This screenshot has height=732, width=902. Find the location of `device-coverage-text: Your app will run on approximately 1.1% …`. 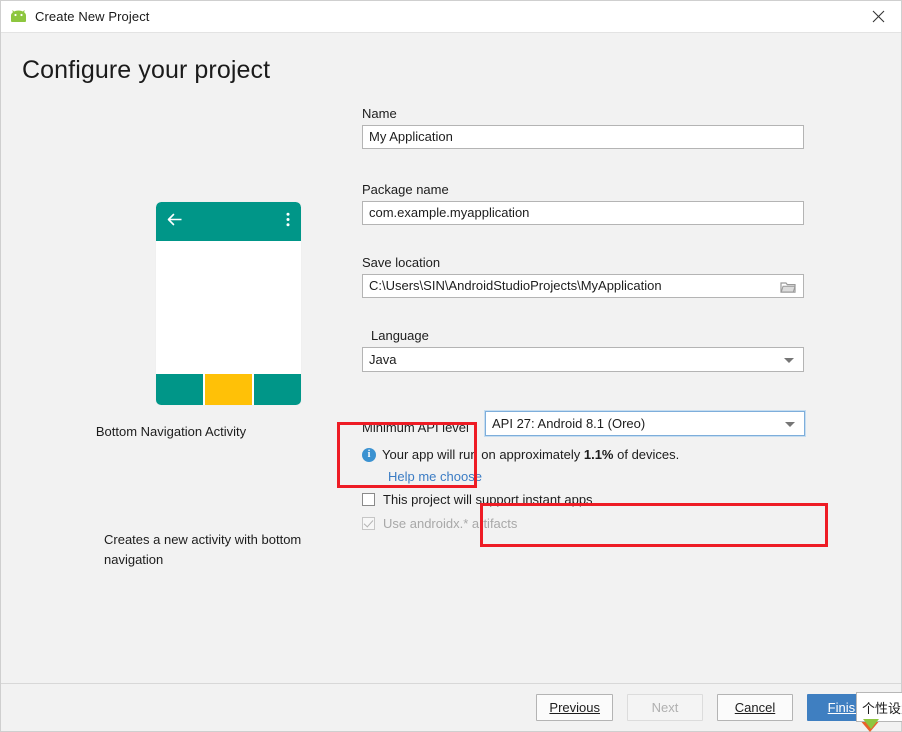

device-coverage-text: Your app will run on approximately 1.1% … is located at coordinates (530, 454).